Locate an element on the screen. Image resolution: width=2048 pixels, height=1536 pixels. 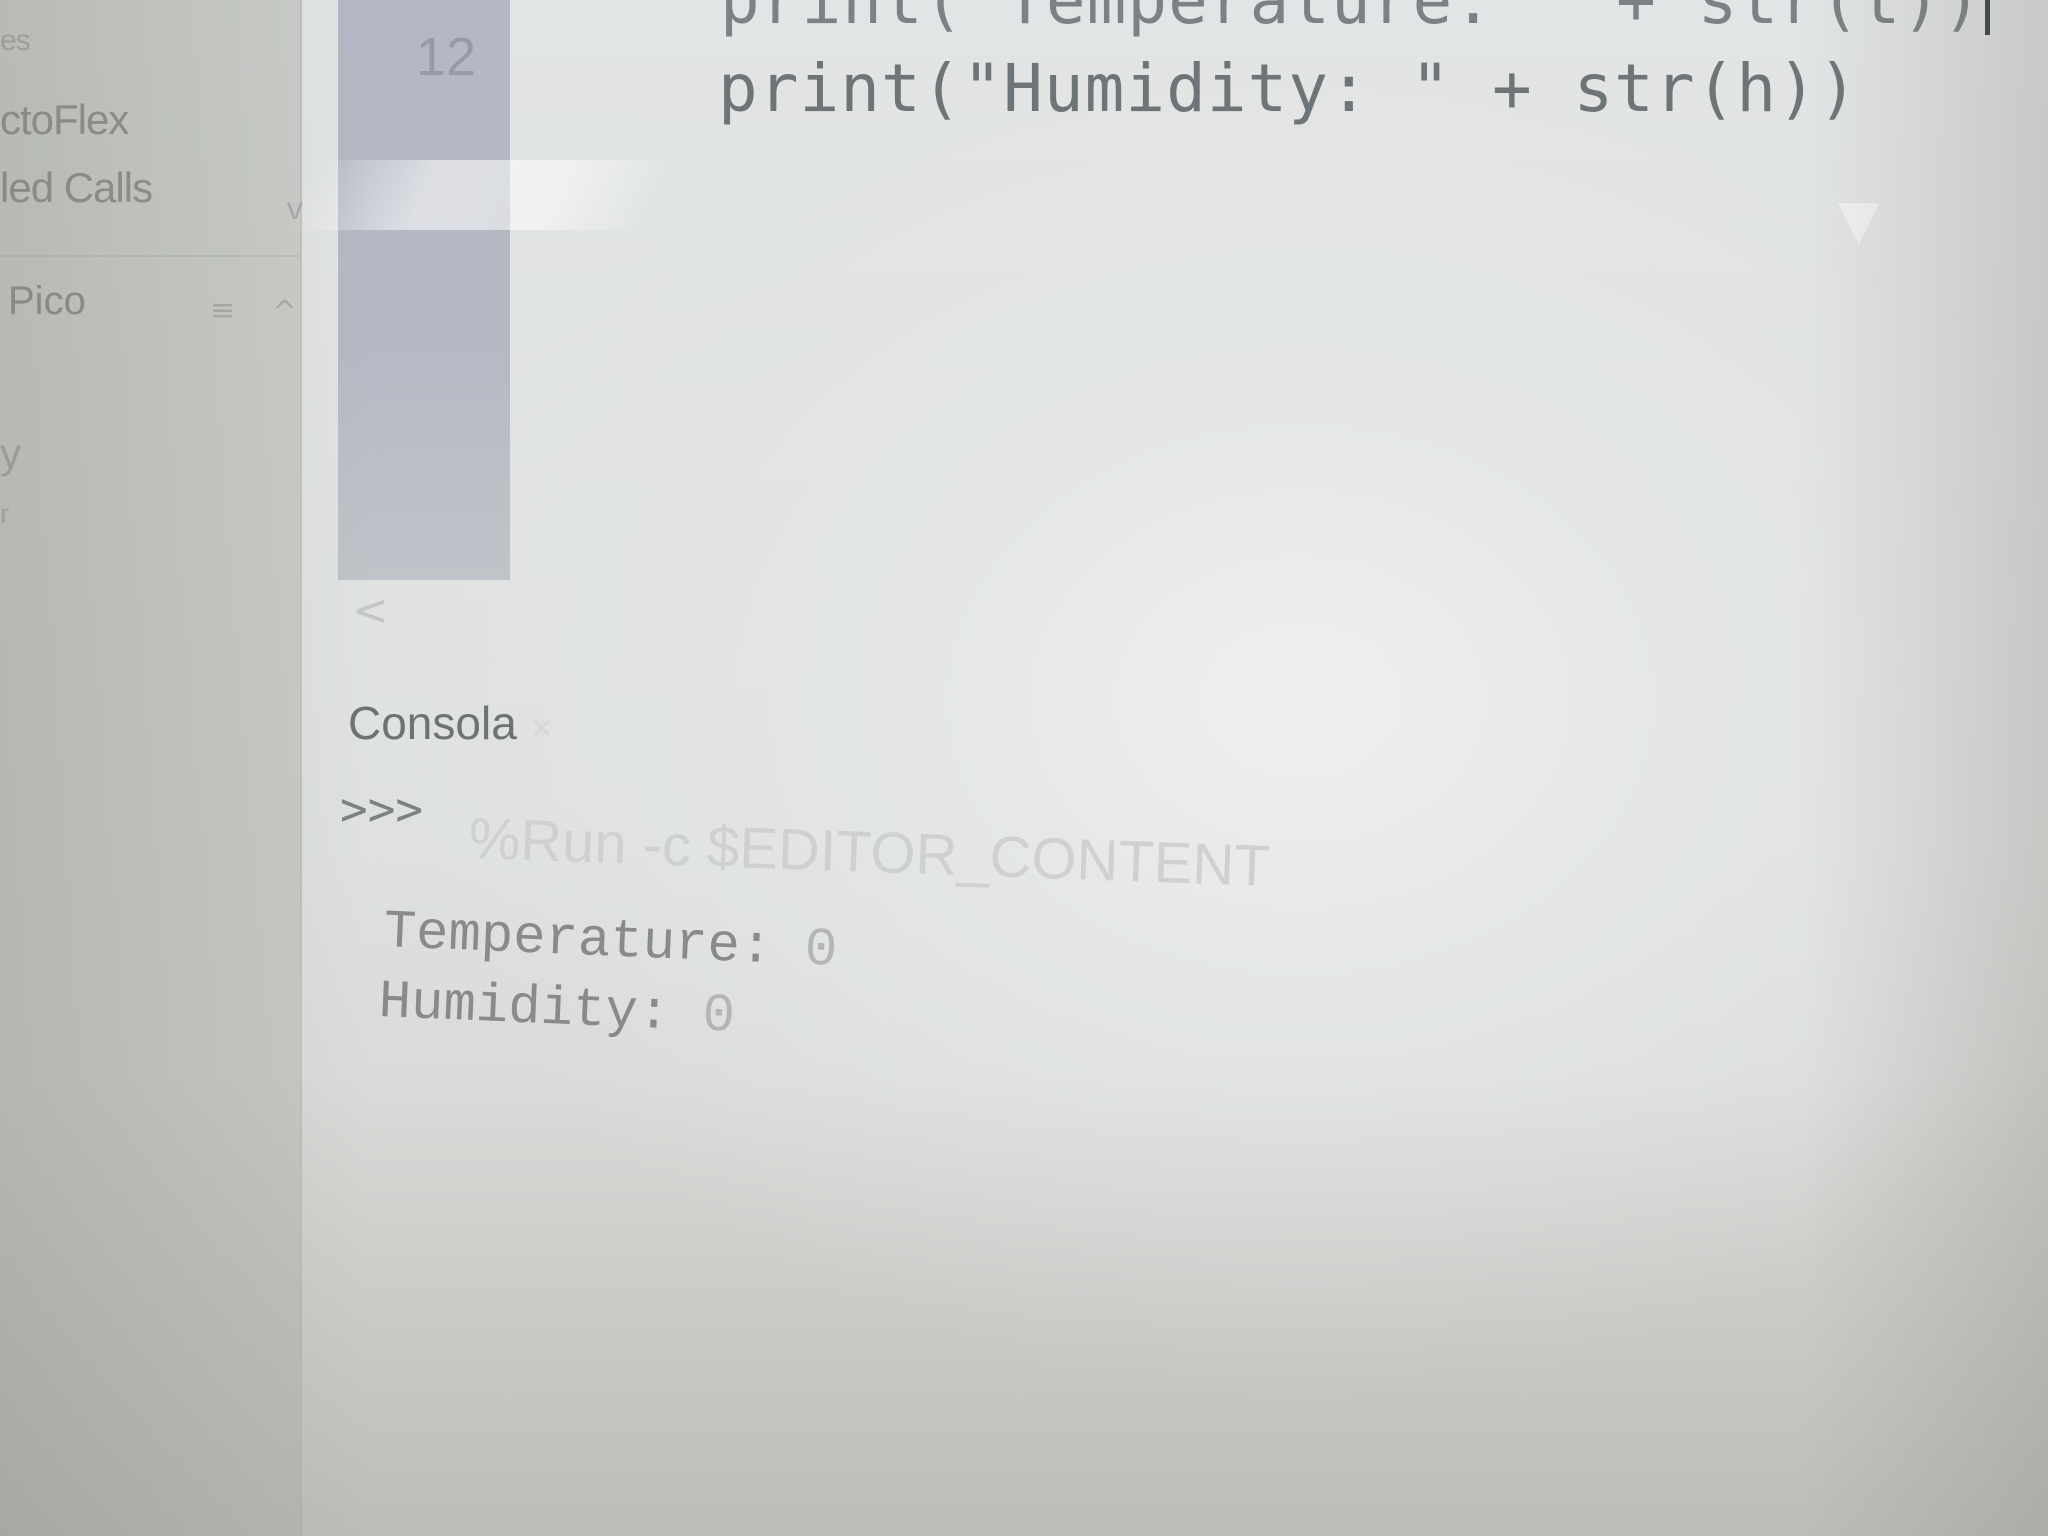
sidebar-item-led-calls: led Calls is located at coordinates (76, 188).